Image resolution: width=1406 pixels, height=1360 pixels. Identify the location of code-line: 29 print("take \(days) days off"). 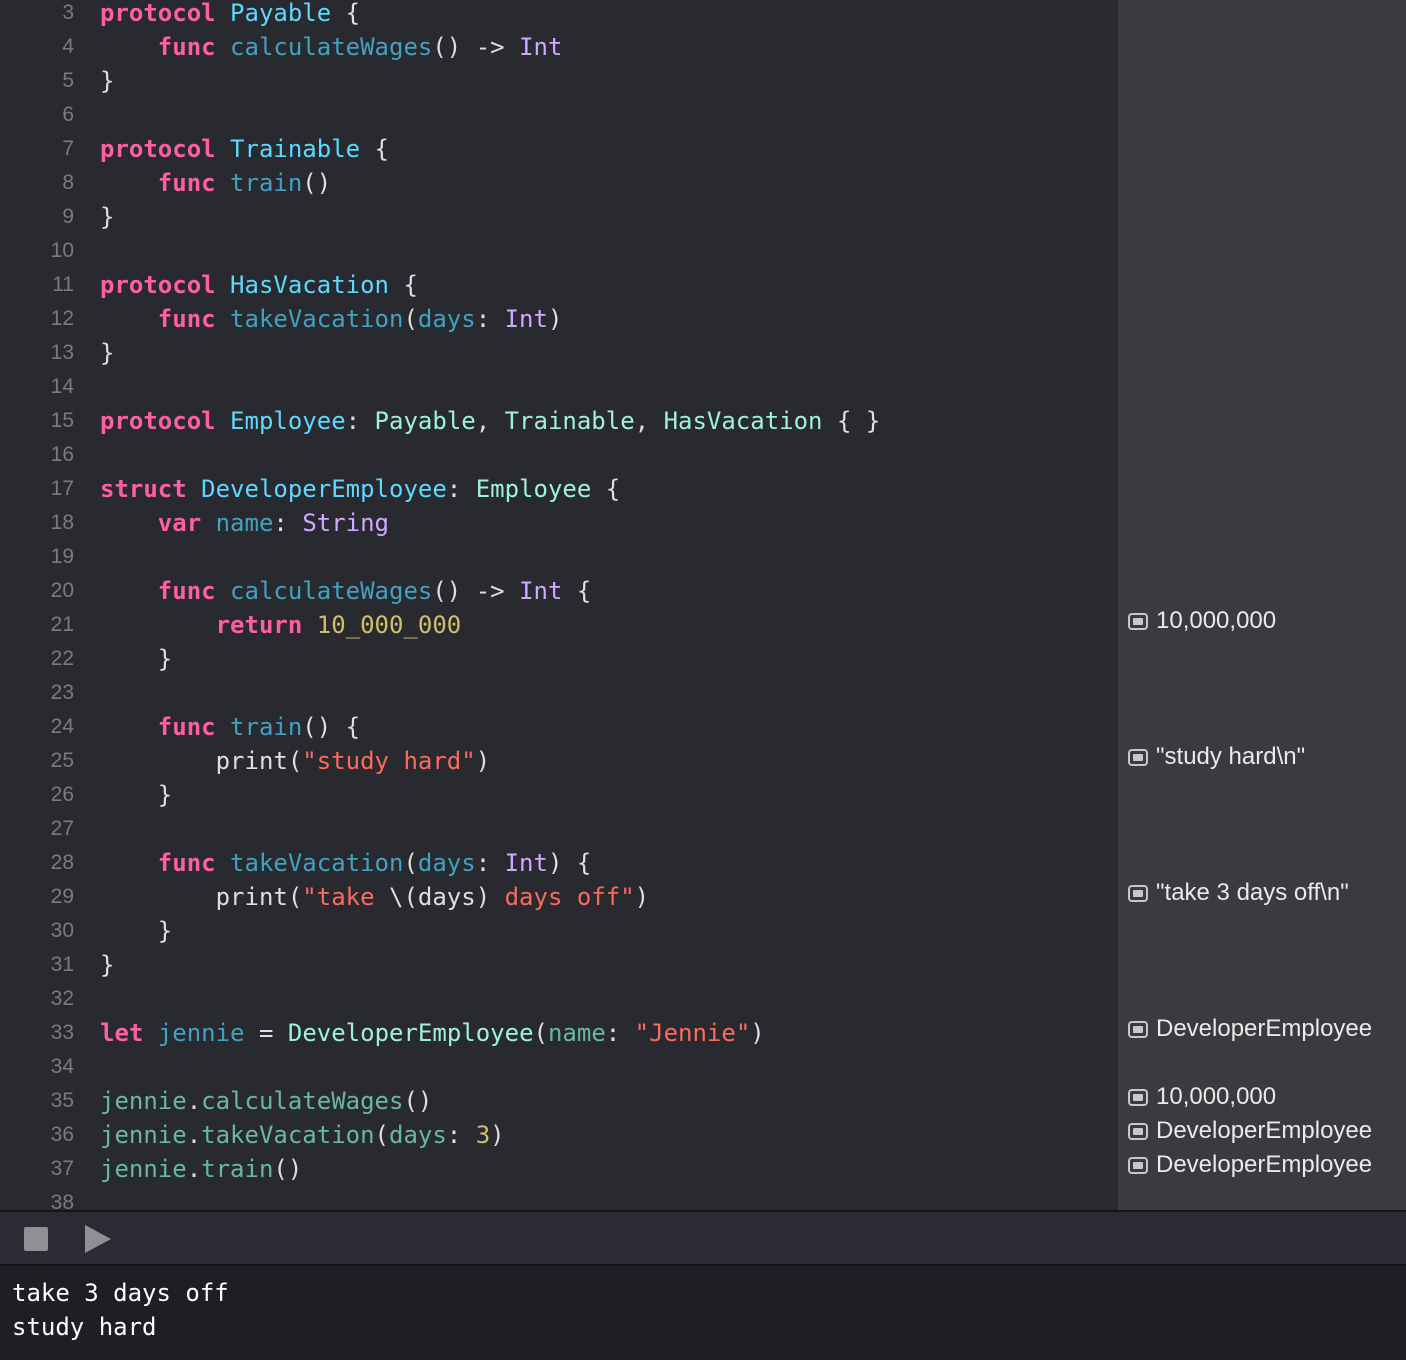
(559, 897).